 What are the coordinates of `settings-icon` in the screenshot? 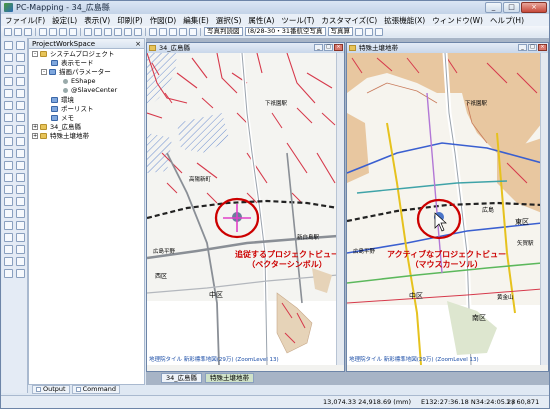 It's located at (20, 225).